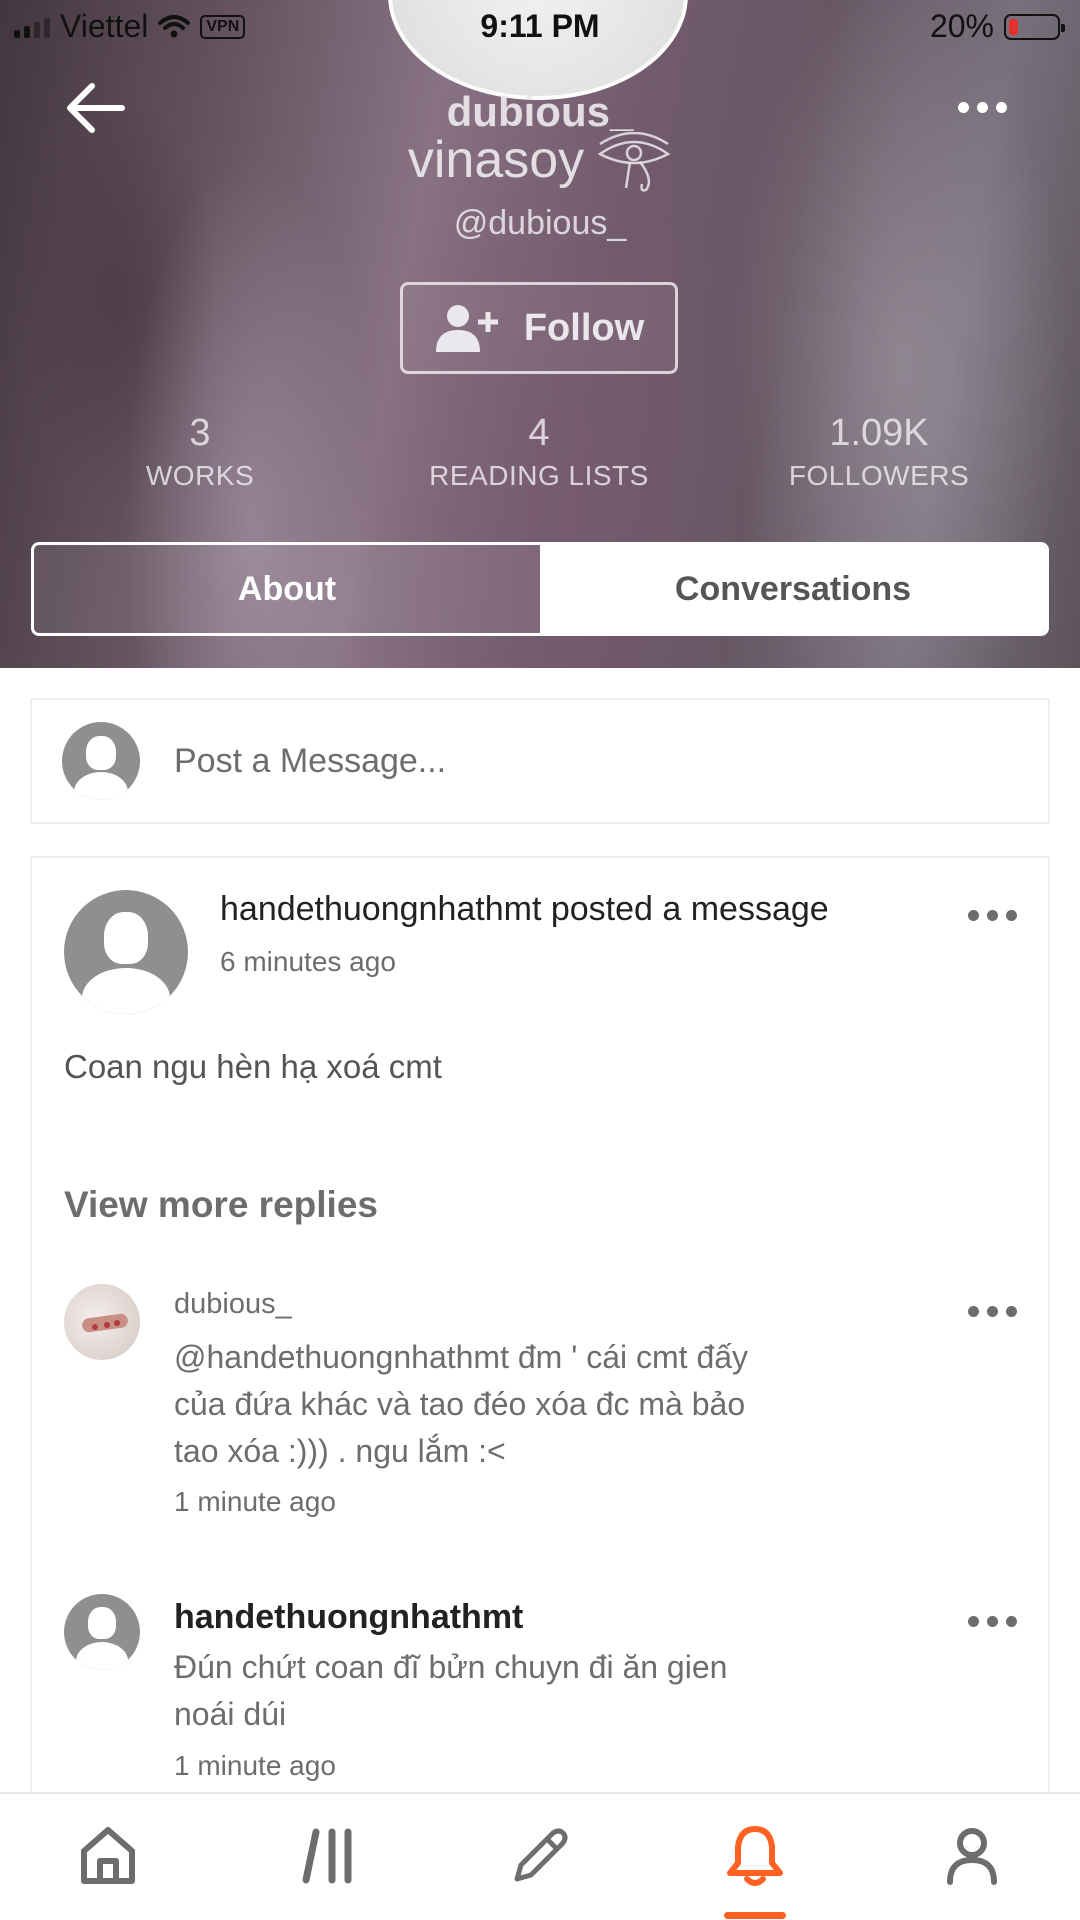 The image size is (1080, 1920). Describe the element at coordinates (540, 111) in the screenshot. I see `profile-username: dubious_` at that location.